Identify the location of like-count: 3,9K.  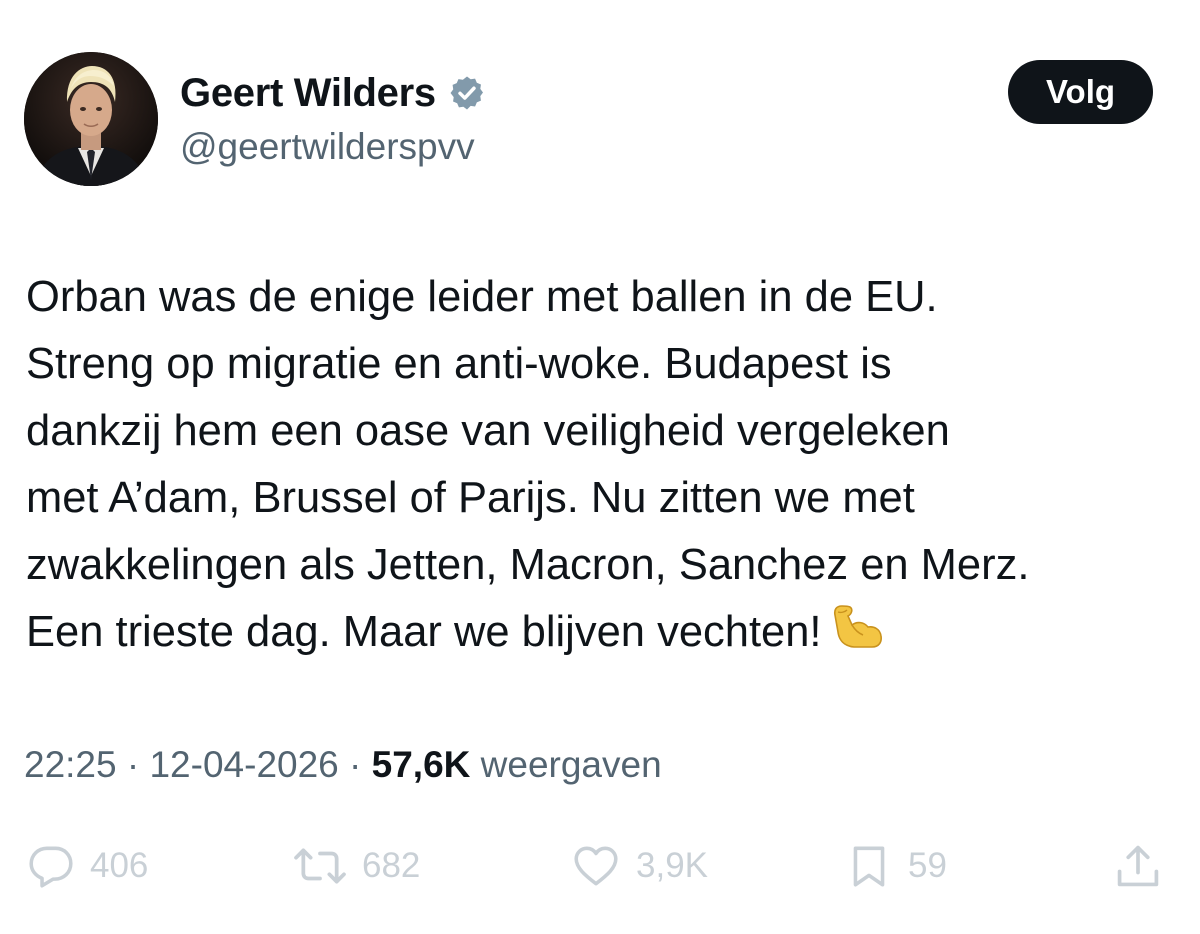
(672, 865).